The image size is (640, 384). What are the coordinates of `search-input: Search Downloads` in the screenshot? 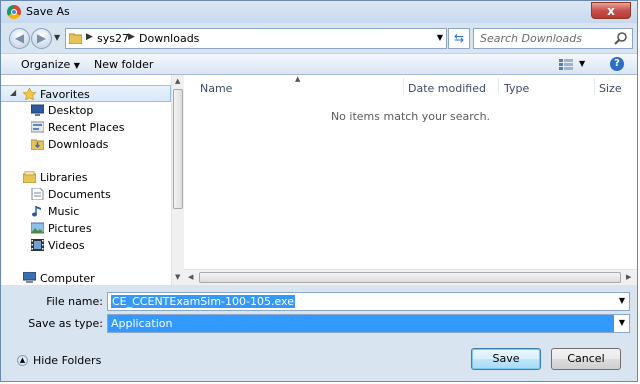 It's located at (553, 38).